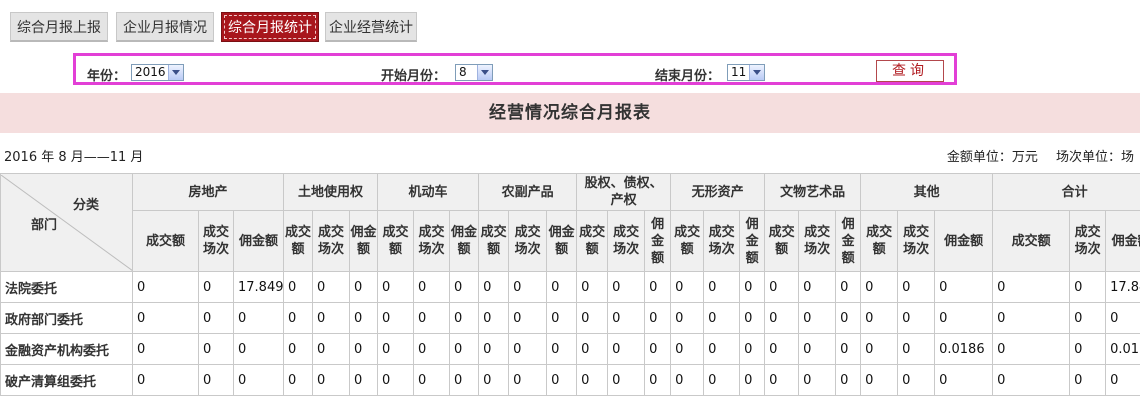  What do you see at coordinates (515, 69) in the screenshot?
I see `filter-bar: 年份： 2016 开始月份： 8 结束月份： 11 查询` at bounding box center [515, 69].